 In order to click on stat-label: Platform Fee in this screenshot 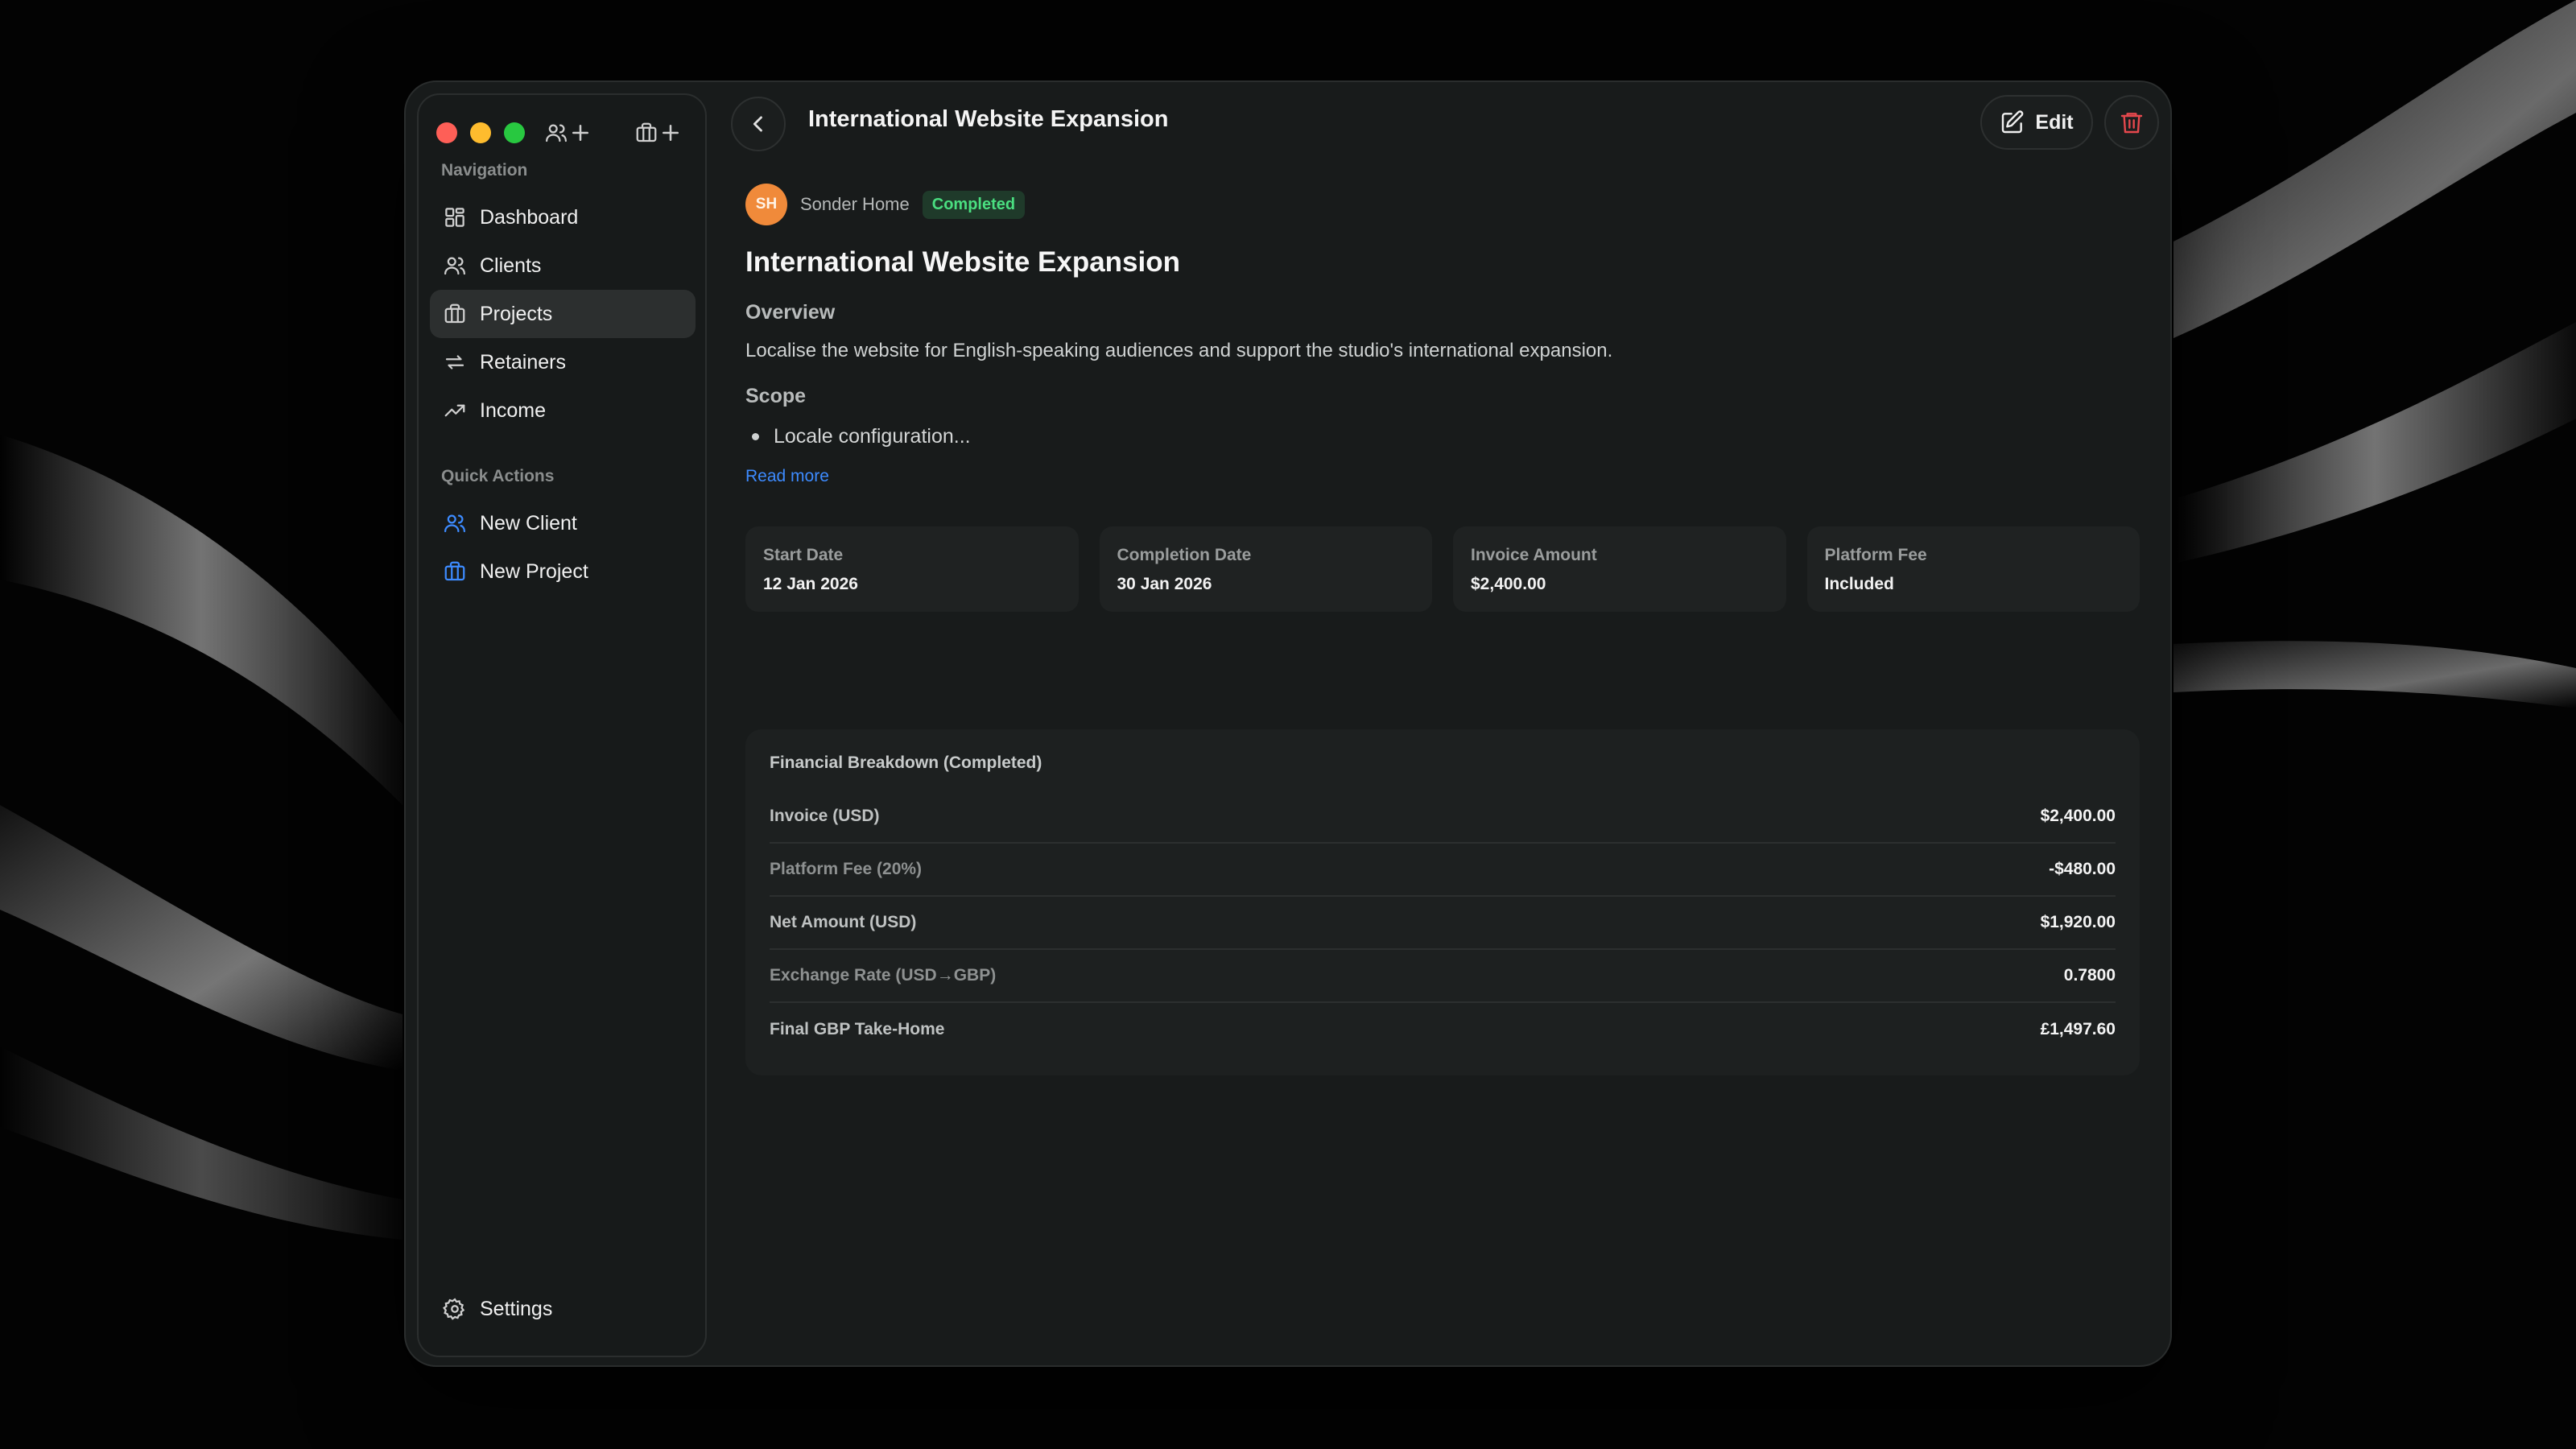, I will do `click(1875, 555)`.